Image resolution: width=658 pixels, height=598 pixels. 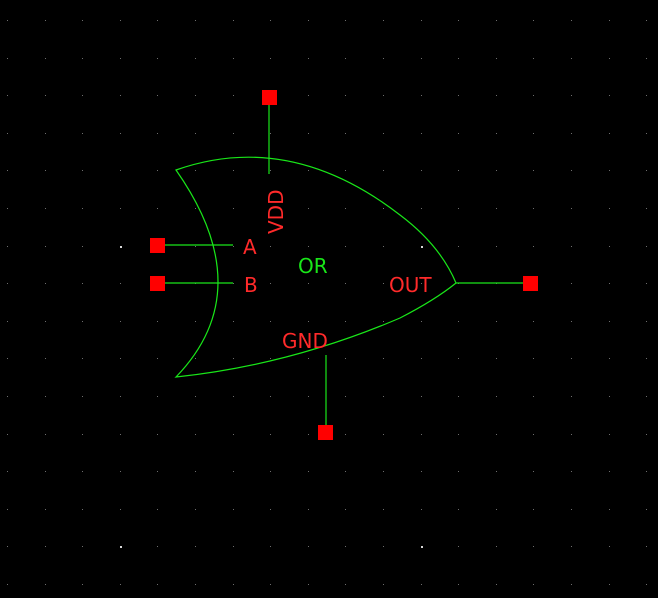 I want to click on vdd-pin-terminal, so click(x=269, y=97).